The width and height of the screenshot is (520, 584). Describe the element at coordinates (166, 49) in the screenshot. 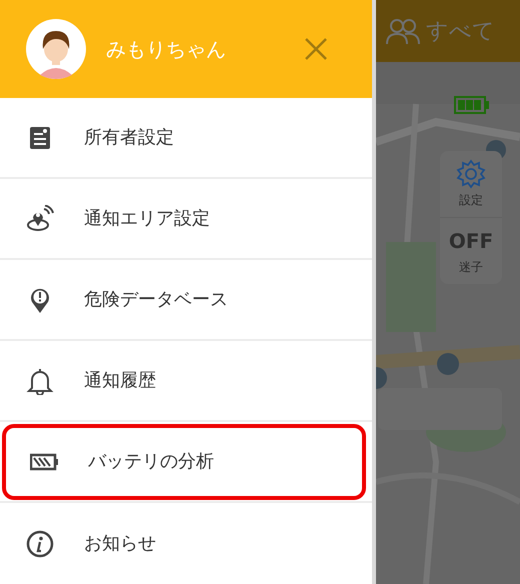

I see `user-name: みもりちゃん` at that location.